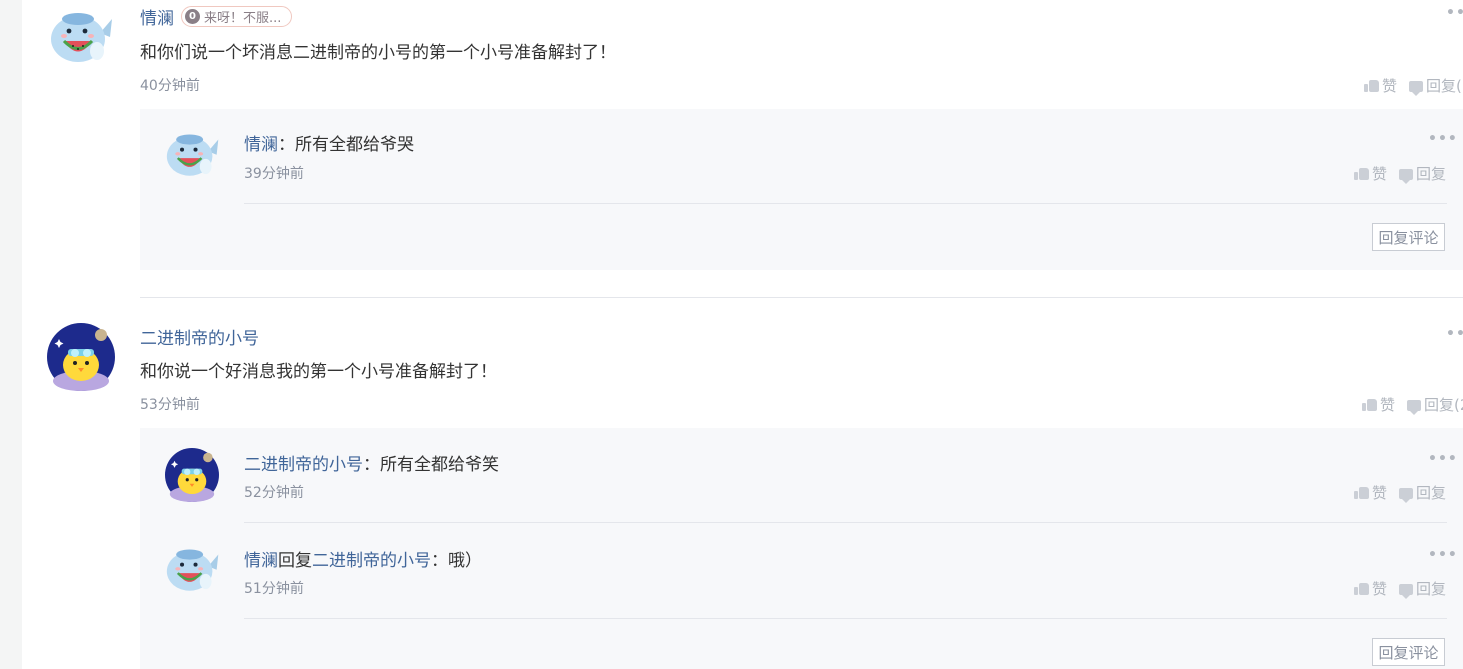  Describe the element at coordinates (157, 16) in the screenshot. I see `comment-author: 情澜` at that location.